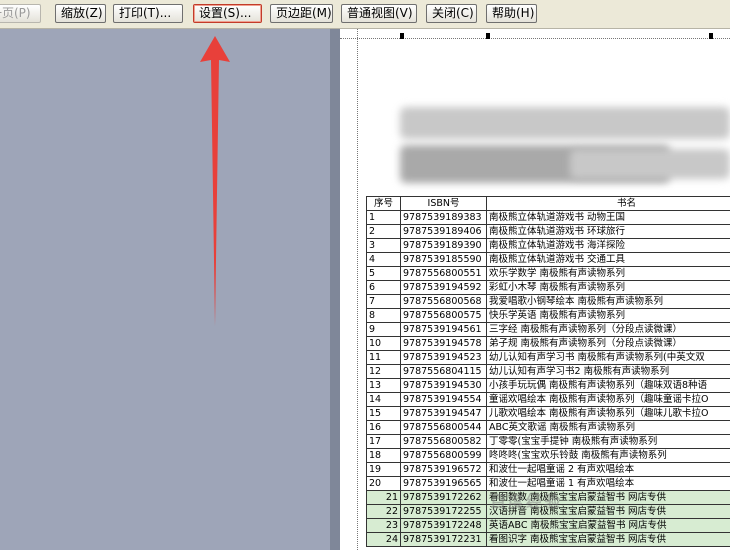 This screenshot has width=730, height=550. What do you see at coordinates (383, 413) in the screenshot?
I see `table-cell: 15` at bounding box center [383, 413].